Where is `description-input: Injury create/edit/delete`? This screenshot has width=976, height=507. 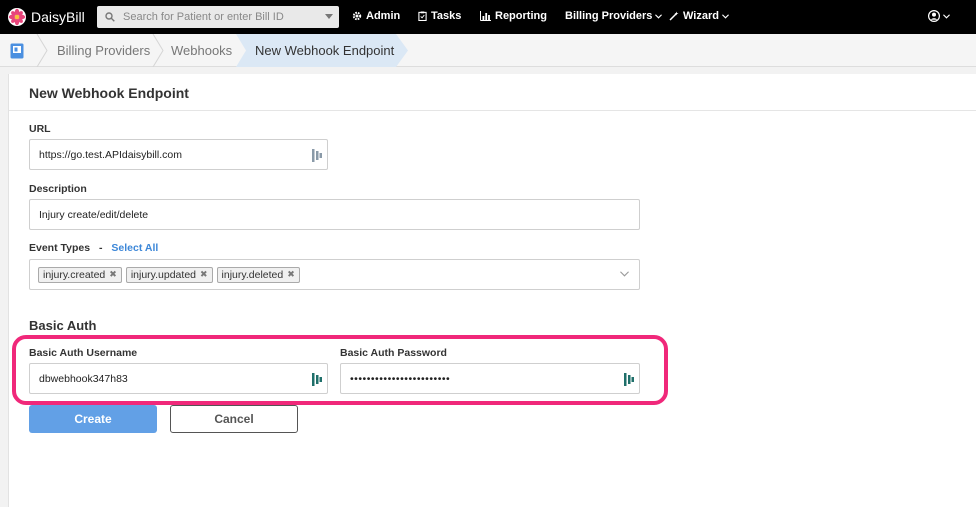
description-input: Injury create/edit/delete is located at coordinates (334, 214).